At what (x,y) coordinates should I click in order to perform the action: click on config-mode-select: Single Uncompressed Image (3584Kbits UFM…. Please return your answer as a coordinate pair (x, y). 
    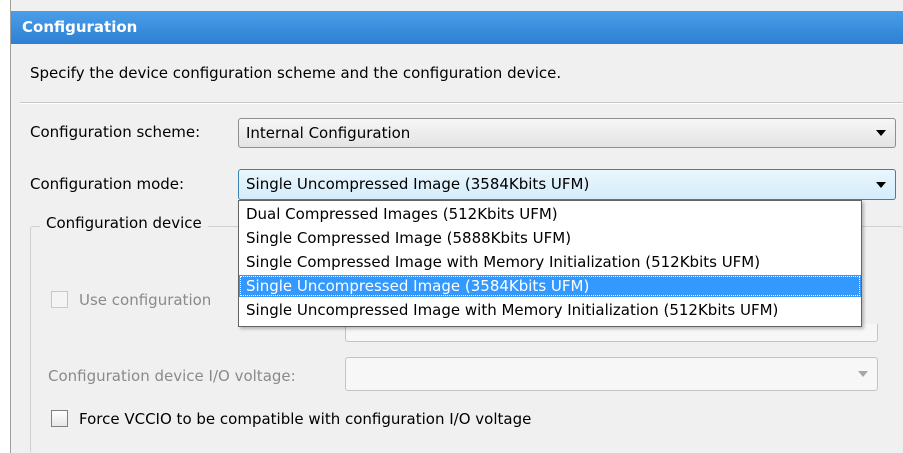
    Looking at the image, I should click on (567, 184).